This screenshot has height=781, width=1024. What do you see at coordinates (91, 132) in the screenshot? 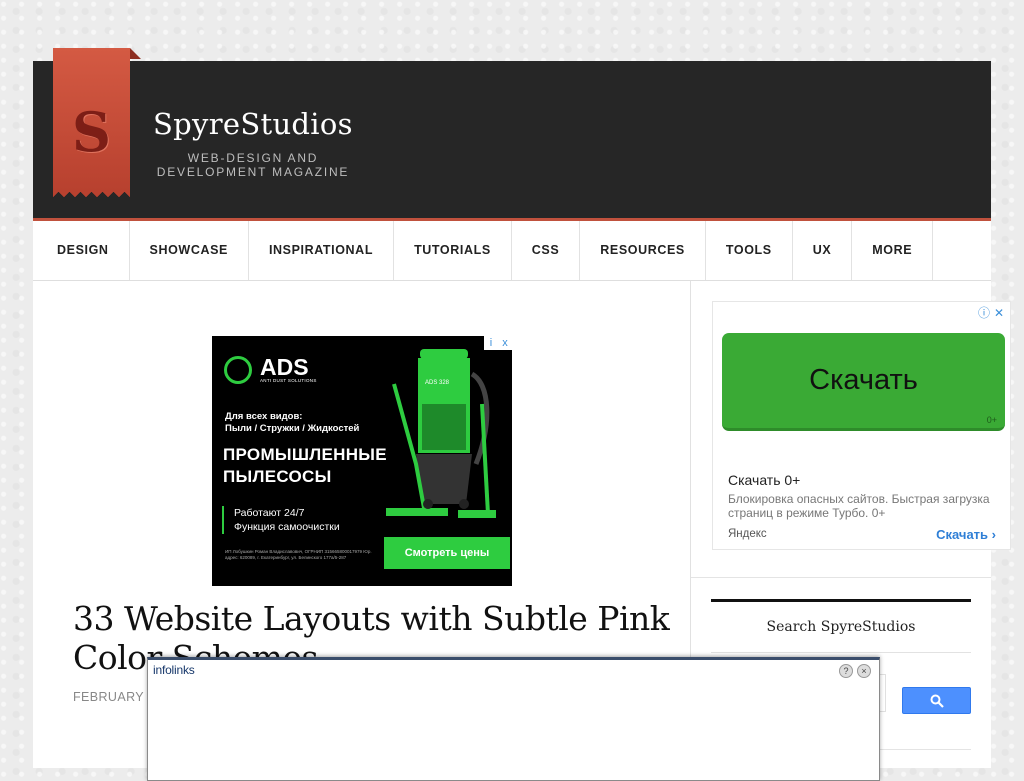
I see `logo-letter: S` at bounding box center [91, 132].